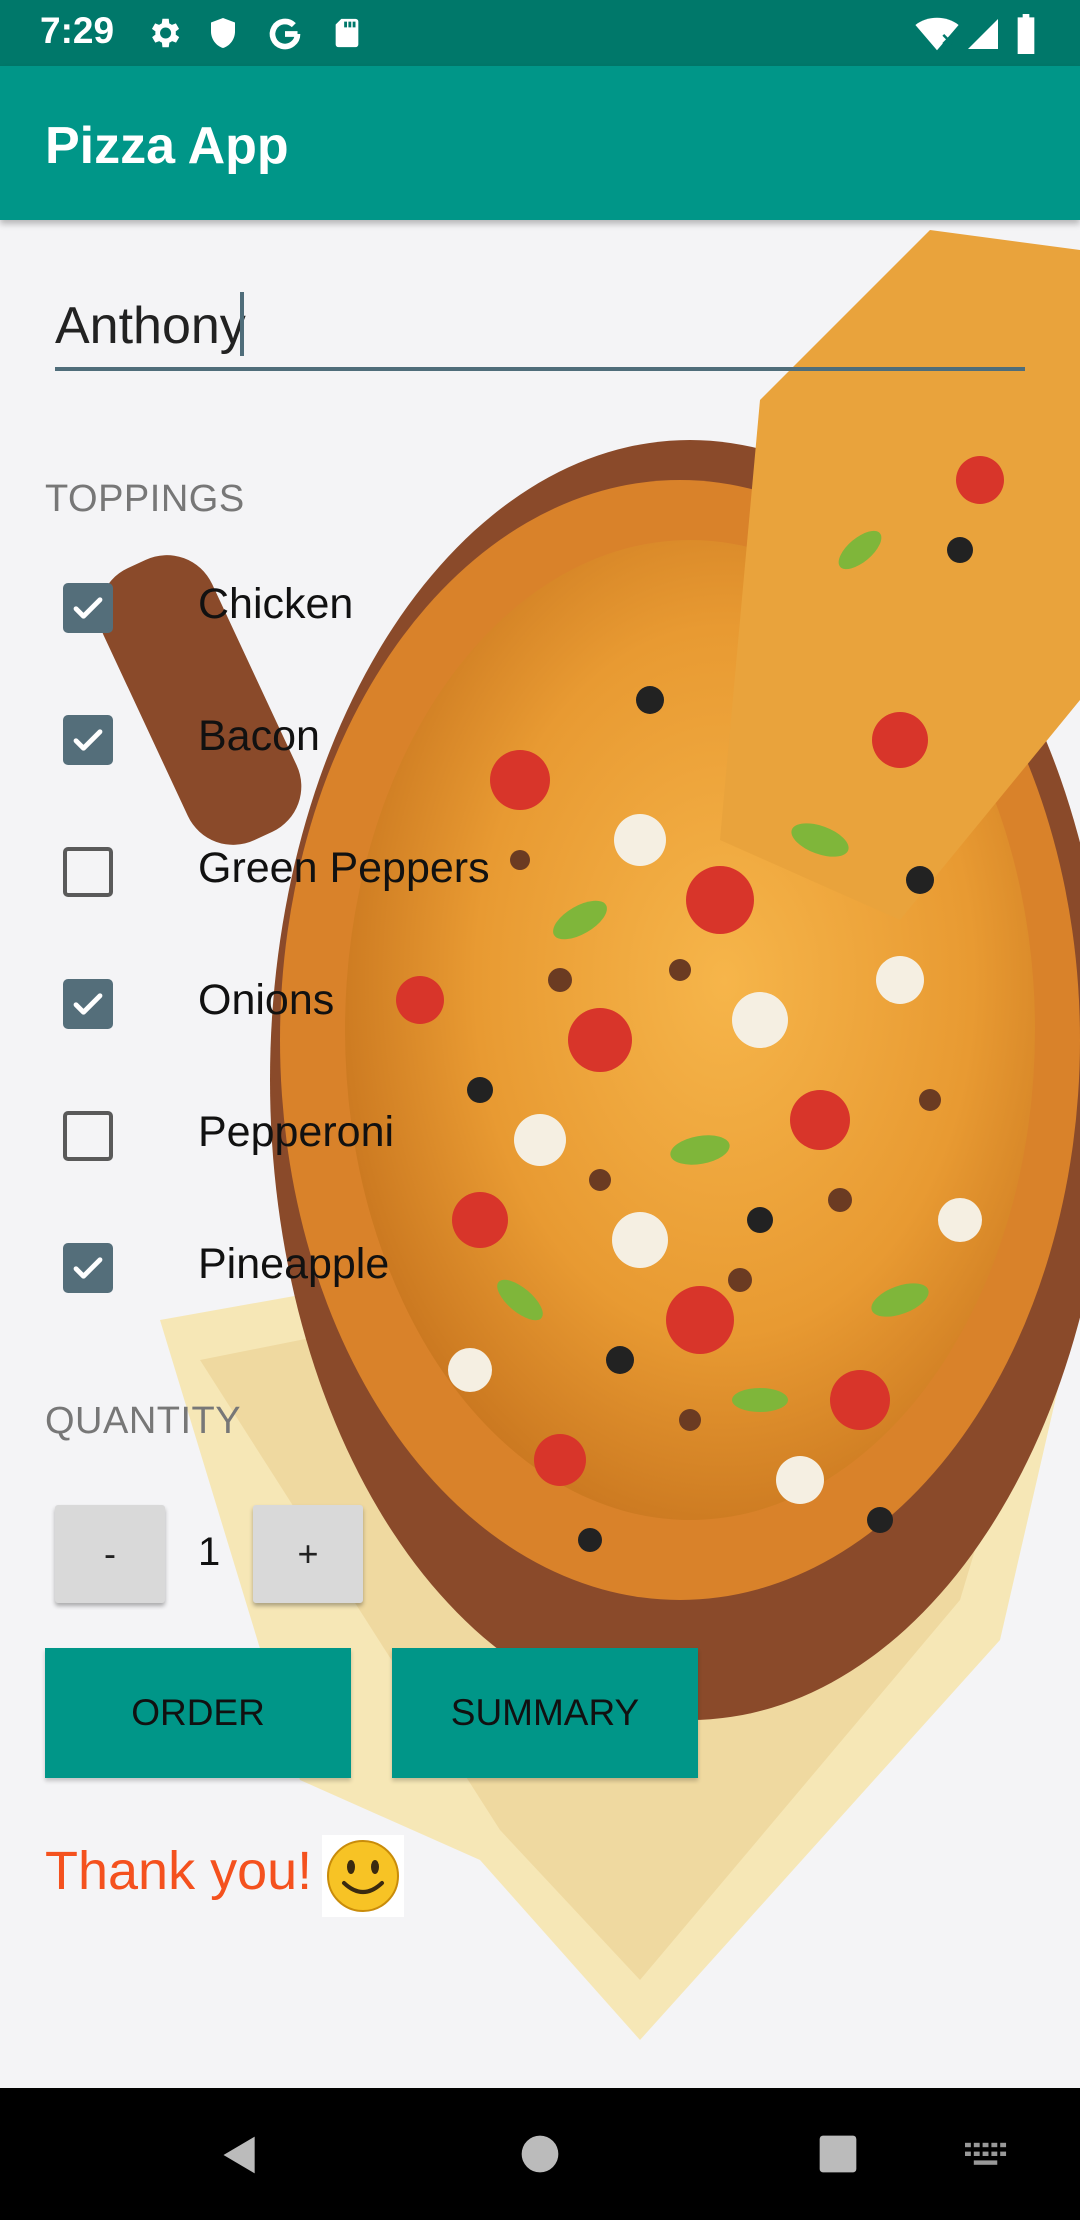  What do you see at coordinates (294, 1264) in the screenshot?
I see `topping-label: Pineapple` at bounding box center [294, 1264].